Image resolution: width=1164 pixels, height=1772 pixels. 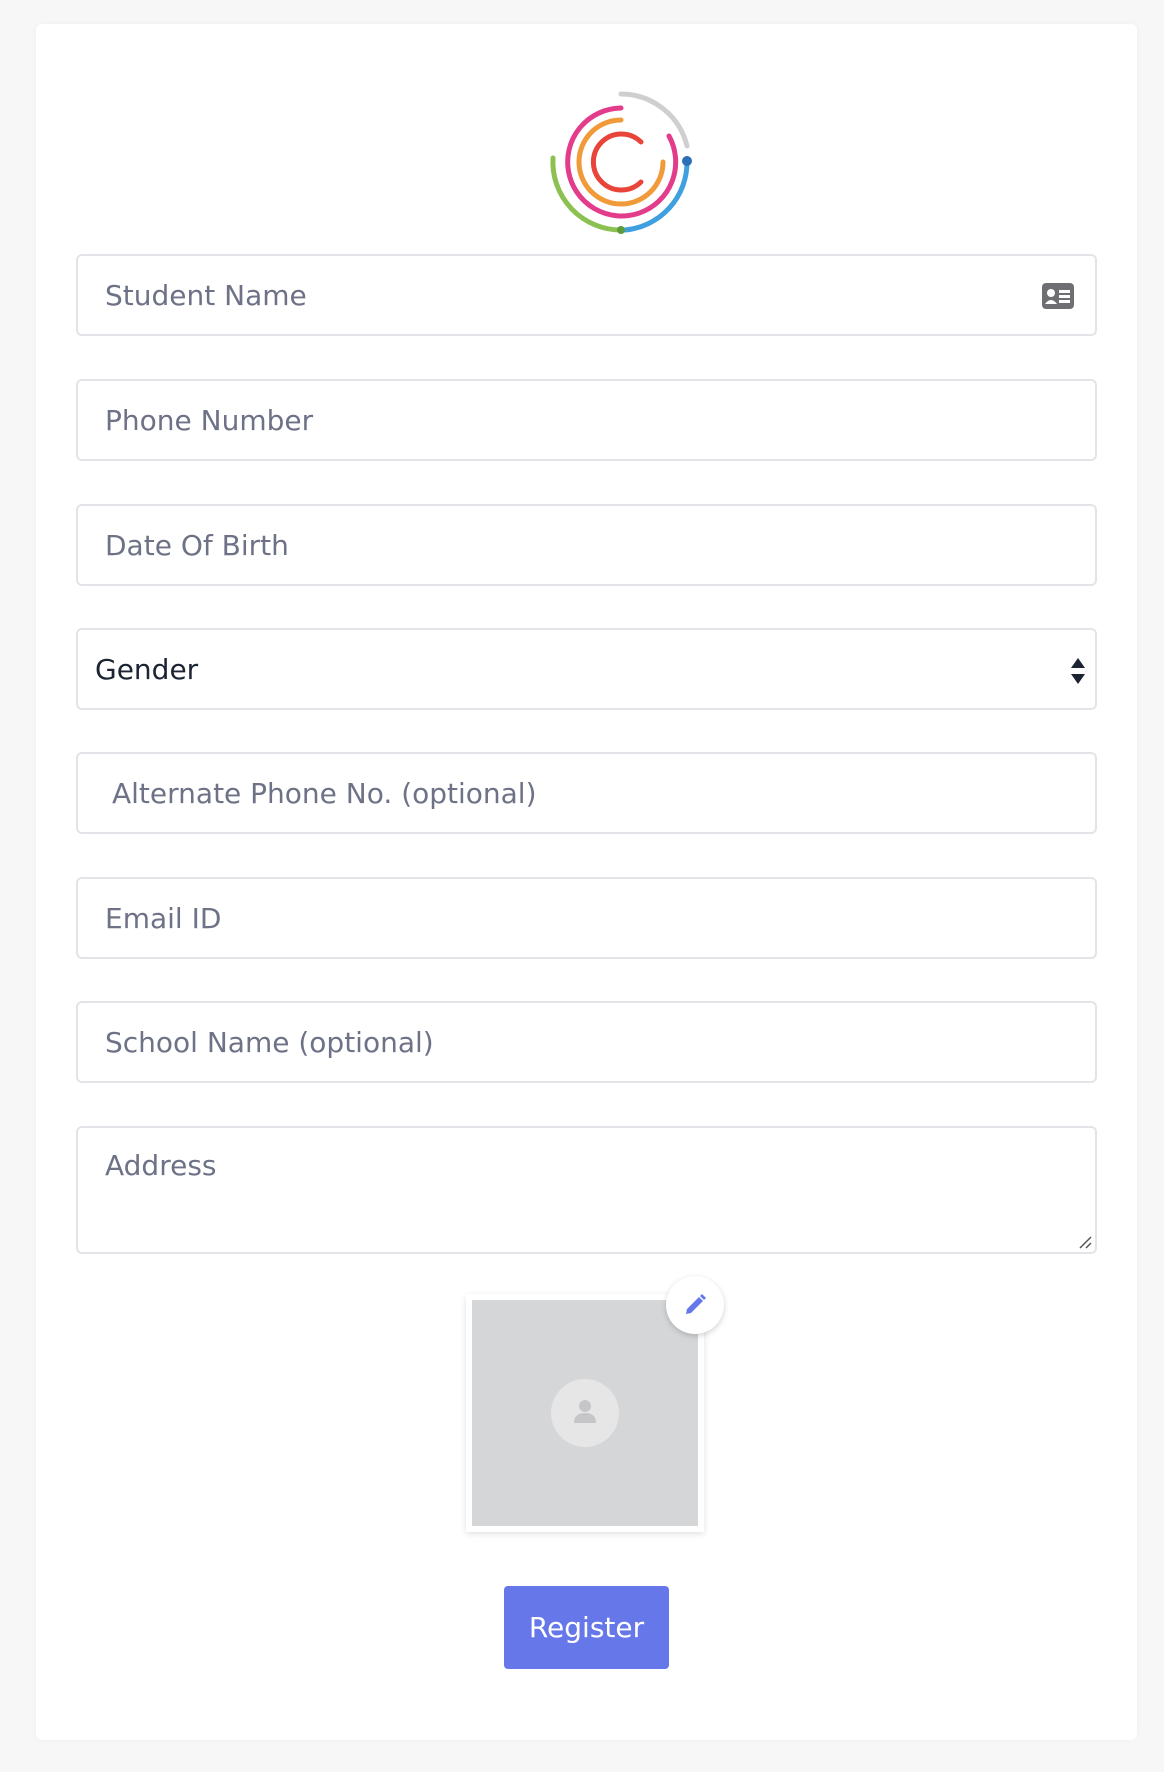 I want to click on school-name-placeholder: School Name (optional), so click(x=269, y=1042).